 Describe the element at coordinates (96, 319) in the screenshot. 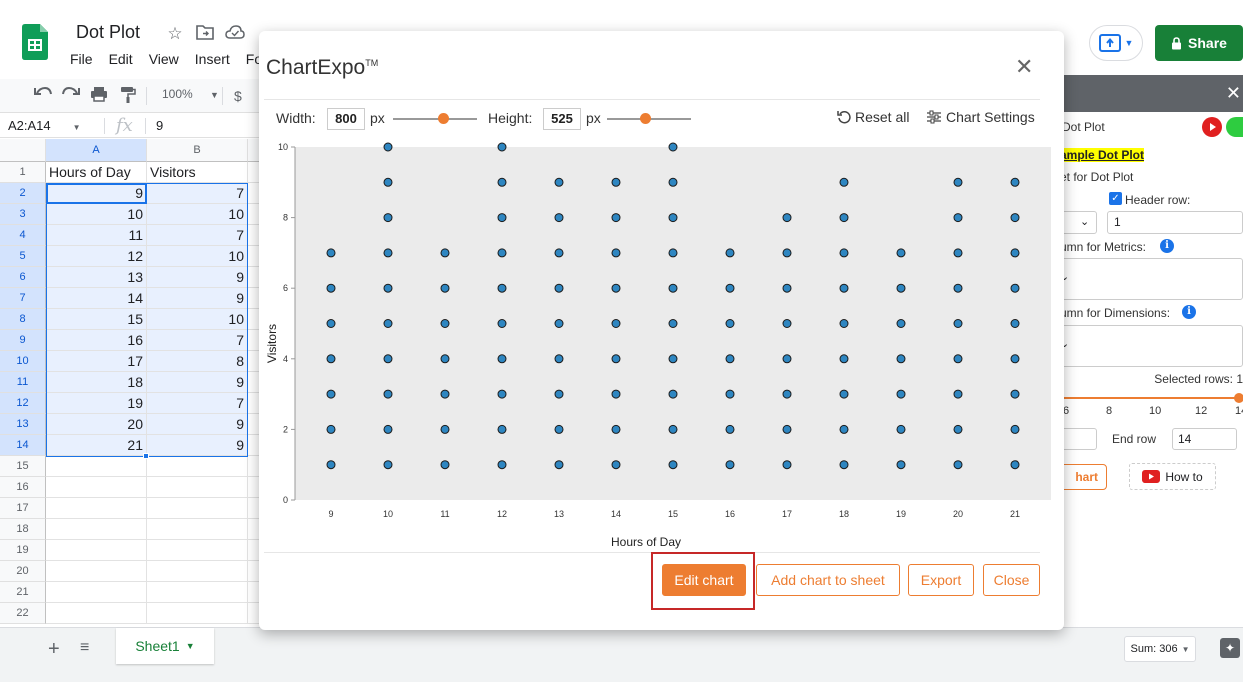

I see `table-cell: 15` at that location.